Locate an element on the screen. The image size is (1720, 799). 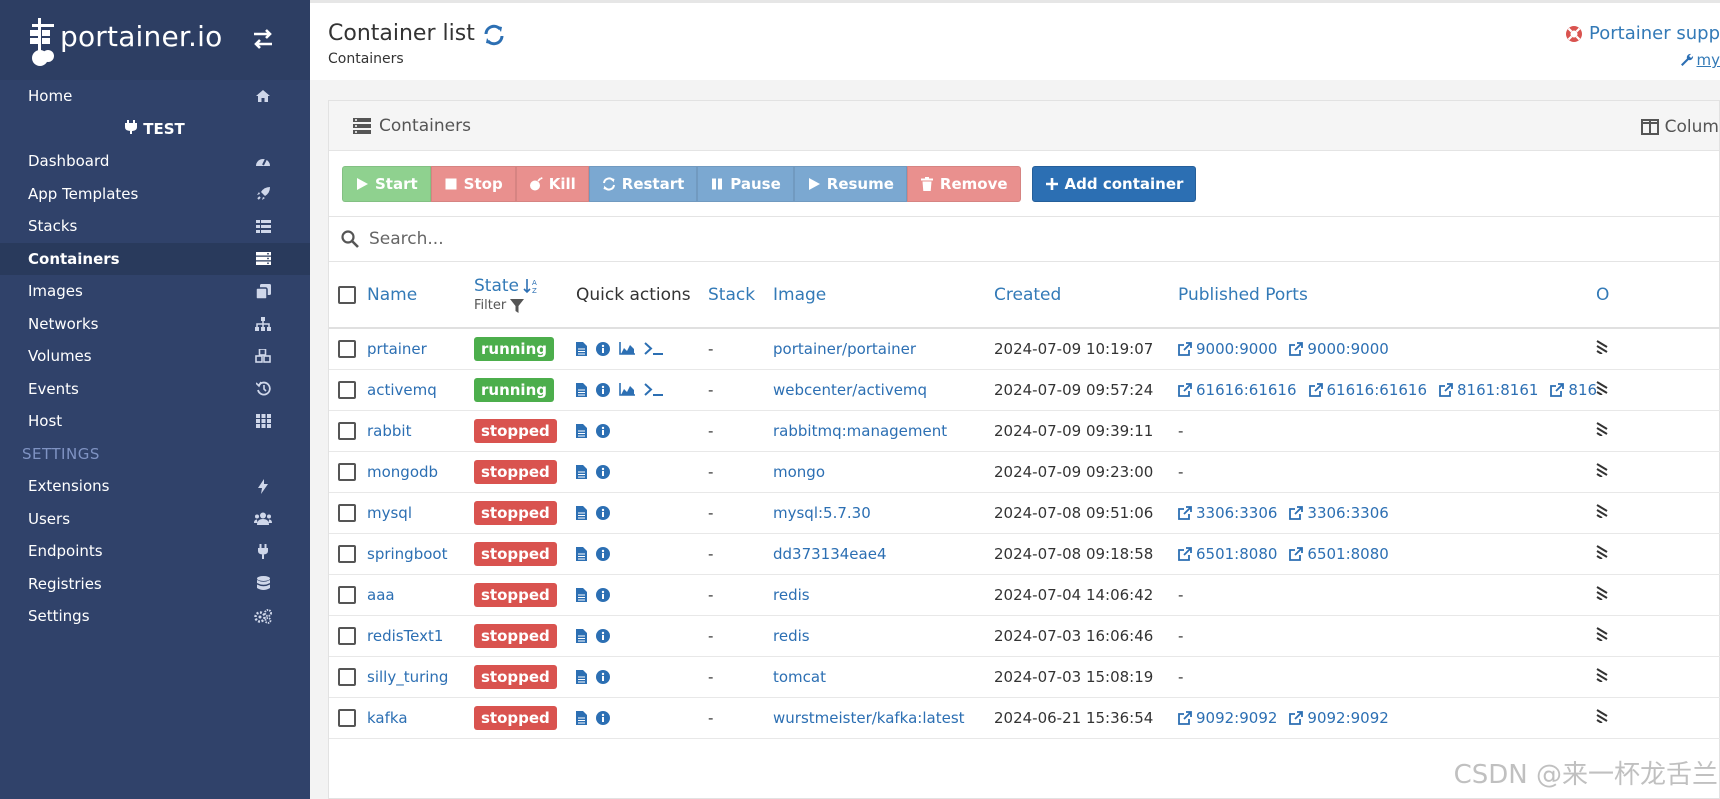
toggle-sidebar-icon is located at coordinates (263, 39).